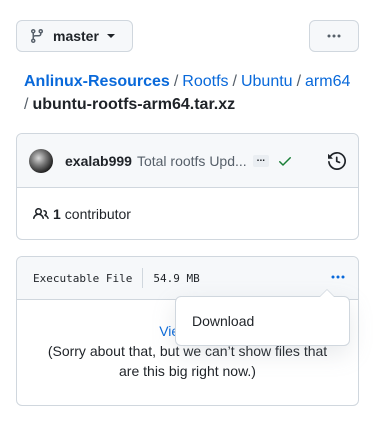 This screenshot has height=424, width=375. What do you see at coordinates (187, 214) in the screenshot?
I see `contributors-row: 1 contributor` at bounding box center [187, 214].